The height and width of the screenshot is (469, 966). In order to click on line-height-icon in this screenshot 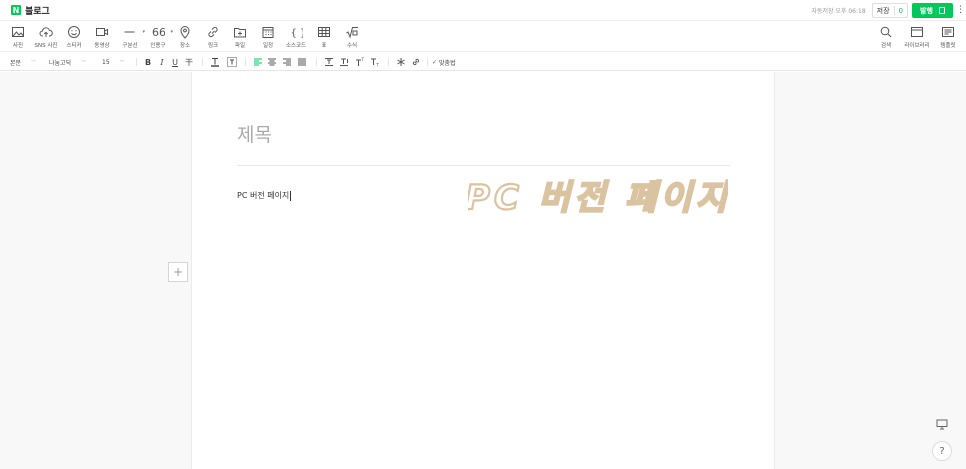, I will do `click(329, 62)`.